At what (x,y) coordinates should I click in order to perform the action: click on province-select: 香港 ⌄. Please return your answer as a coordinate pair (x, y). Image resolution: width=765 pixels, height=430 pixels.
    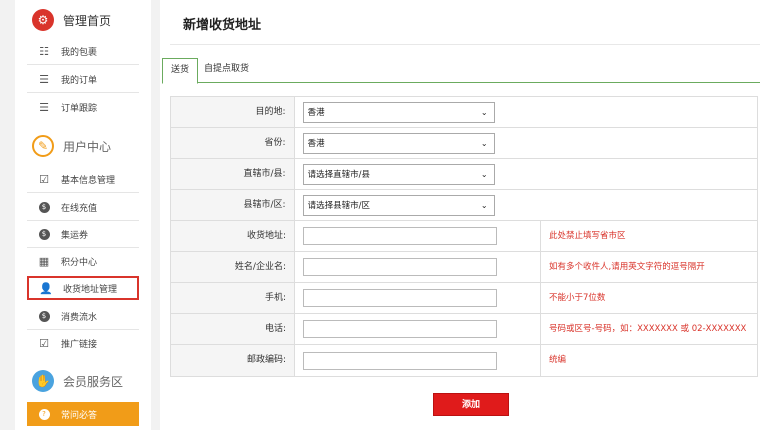
    Looking at the image, I should click on (398, 143).